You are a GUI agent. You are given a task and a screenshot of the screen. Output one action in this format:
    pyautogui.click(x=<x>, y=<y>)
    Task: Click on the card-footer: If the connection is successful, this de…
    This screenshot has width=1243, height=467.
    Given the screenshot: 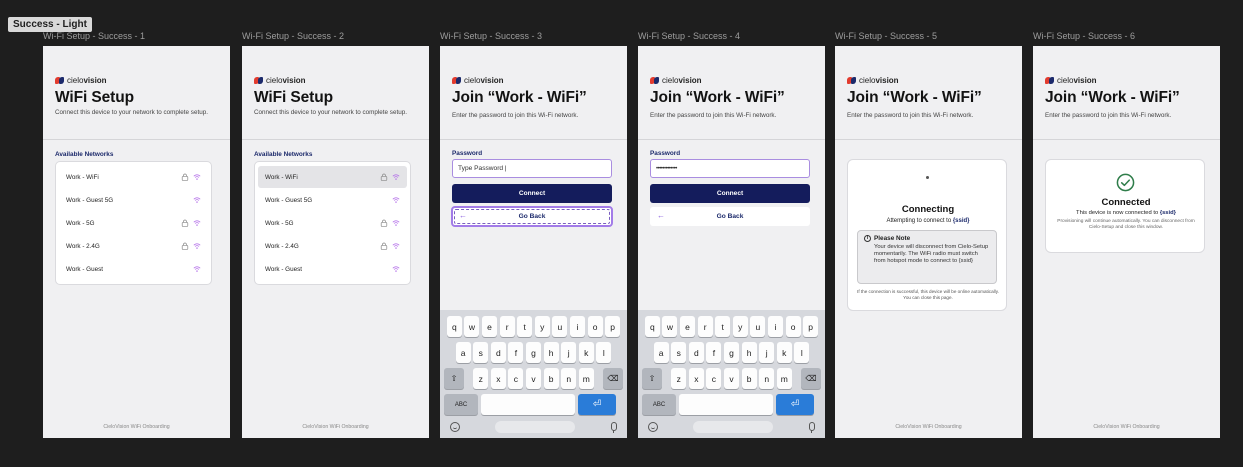 What is the action you would take?
    pyautogui.click(x=928, y=294)
    